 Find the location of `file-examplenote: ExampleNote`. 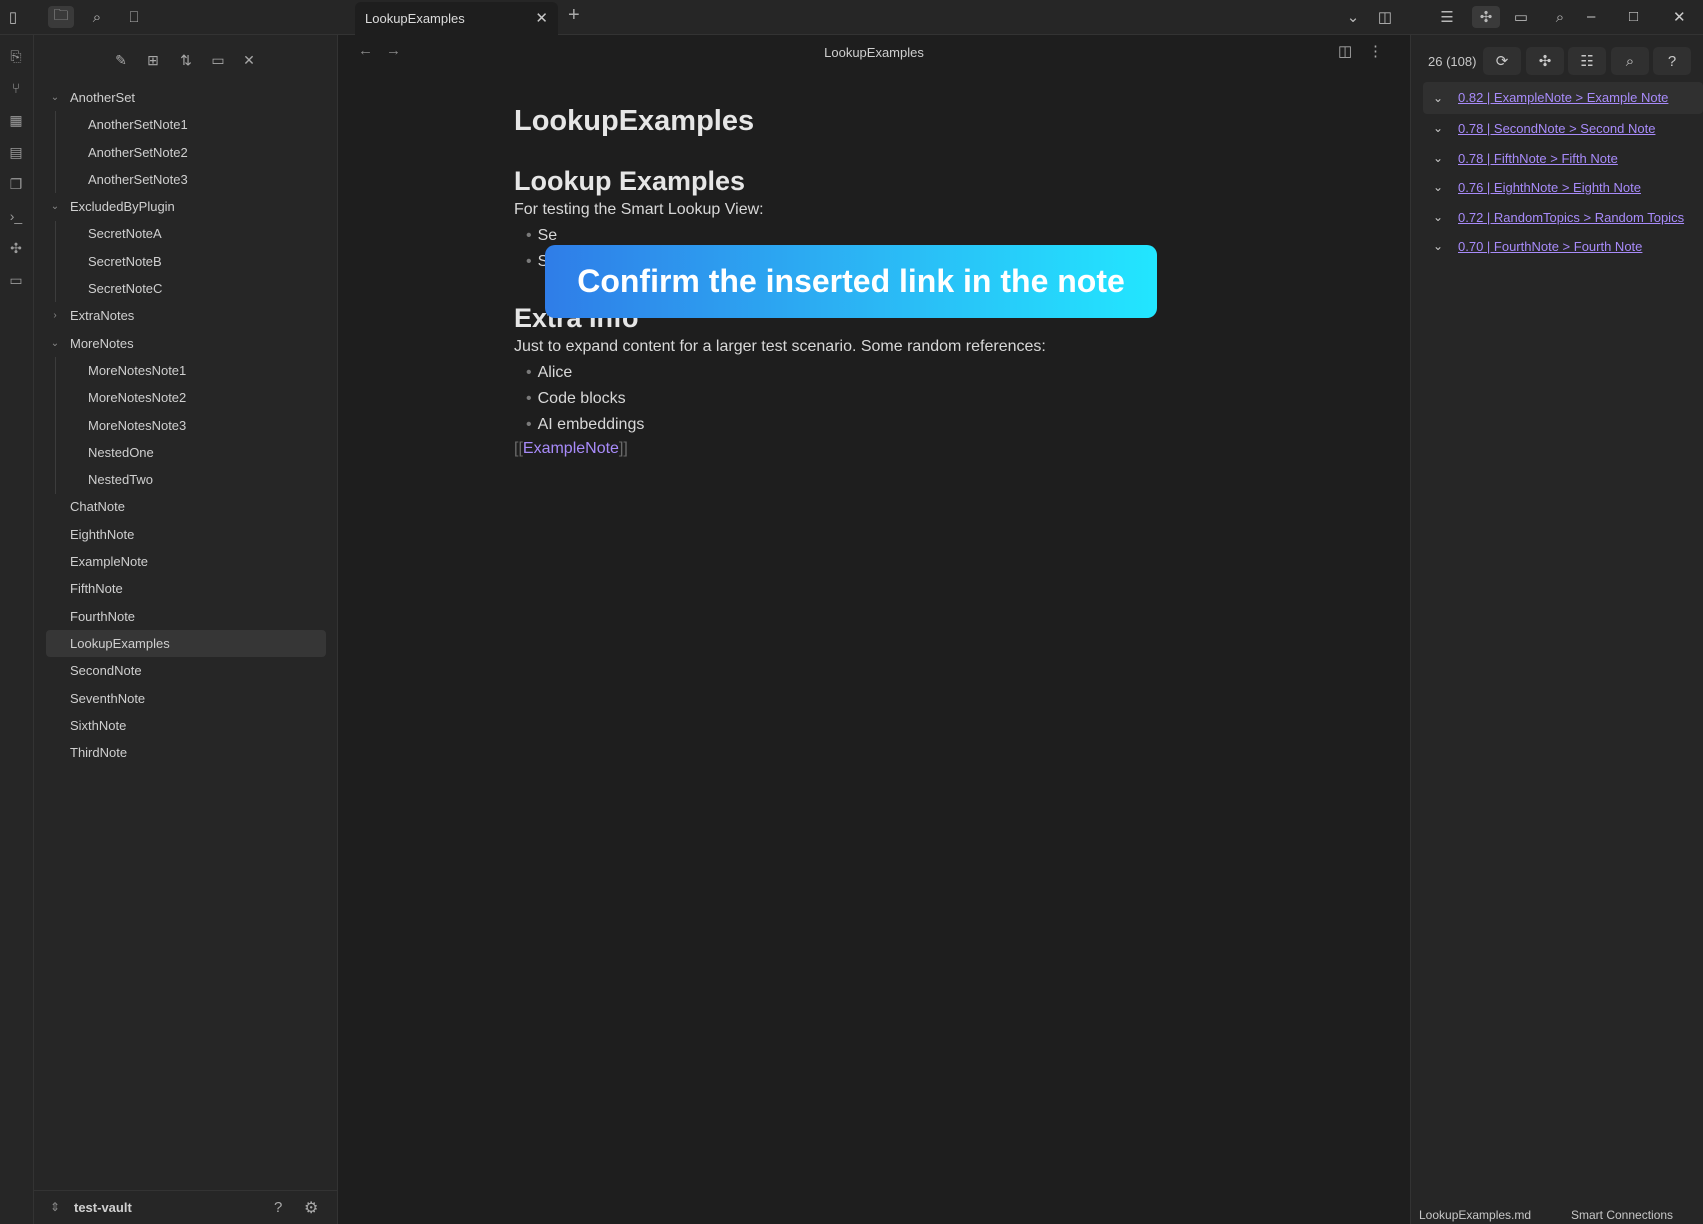

file-examplenote: ExampleNote is located at coordinates (186, 561).